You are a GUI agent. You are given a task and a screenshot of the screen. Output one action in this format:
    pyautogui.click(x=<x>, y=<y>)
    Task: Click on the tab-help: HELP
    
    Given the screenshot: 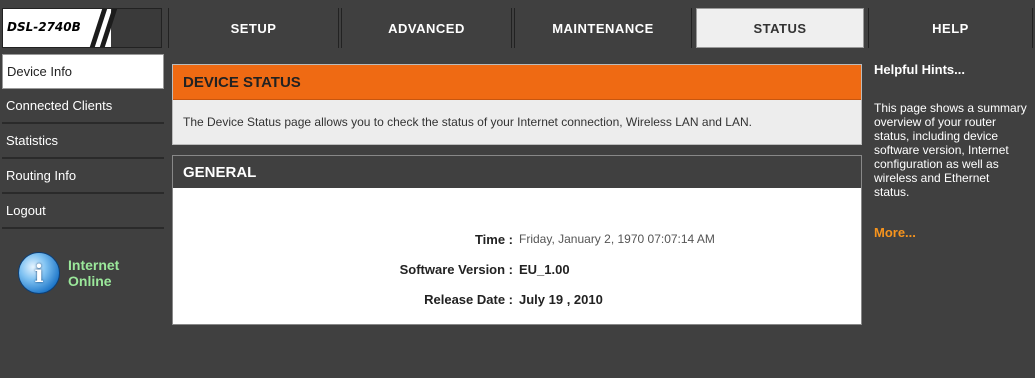 What is the action you would take?
    pyautogui.click(x=950, y=28)
    